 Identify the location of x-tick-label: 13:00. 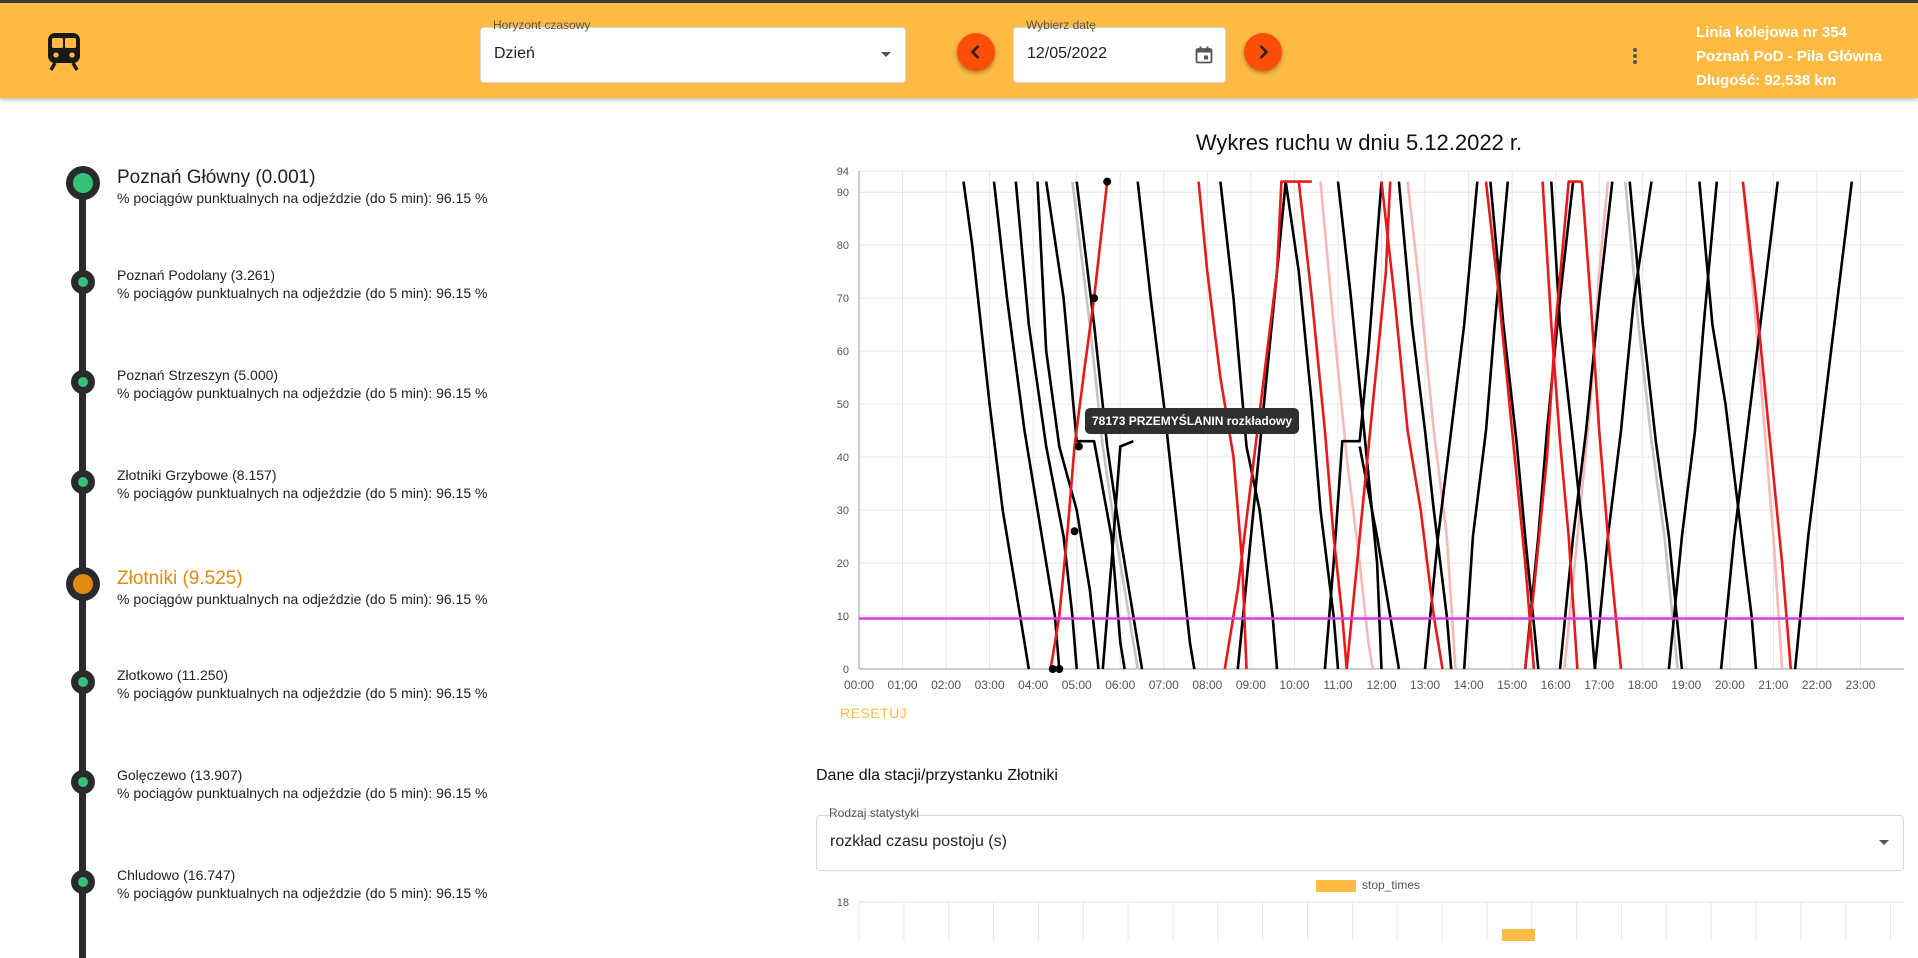
(1425, 685).